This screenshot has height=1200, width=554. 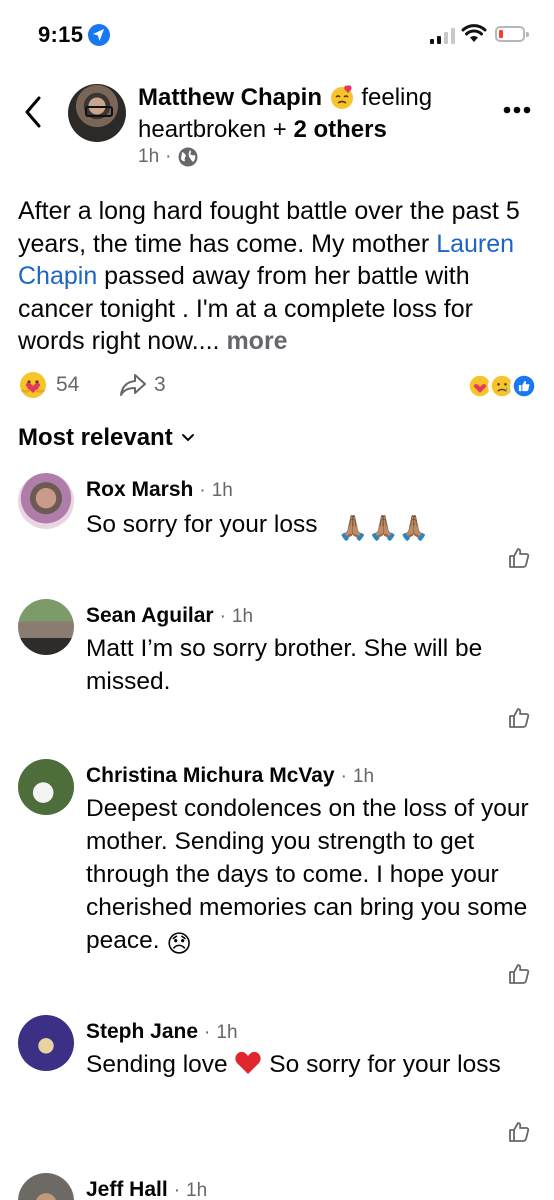 I want to click on commenter-name: Steph Jane, so click(x=142, y=1032).